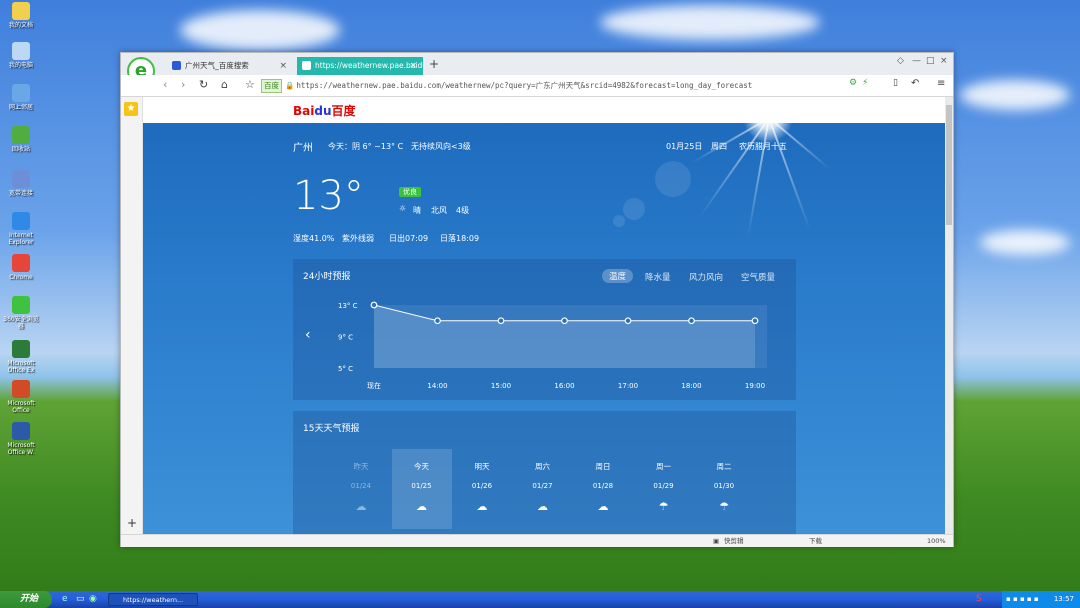  What do you see at coordinates (895, 83) in the screenshot?
I see `phone-icon: ▯` at bounding box center [895, 83].